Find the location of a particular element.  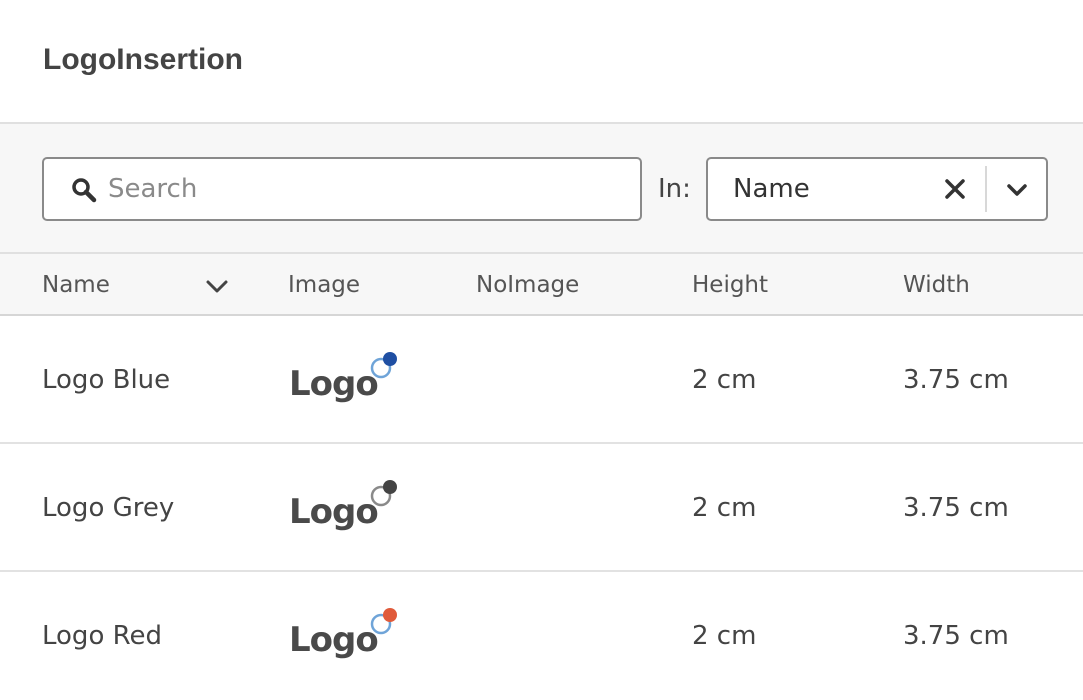

search-input is located at coordinates (368, 189).